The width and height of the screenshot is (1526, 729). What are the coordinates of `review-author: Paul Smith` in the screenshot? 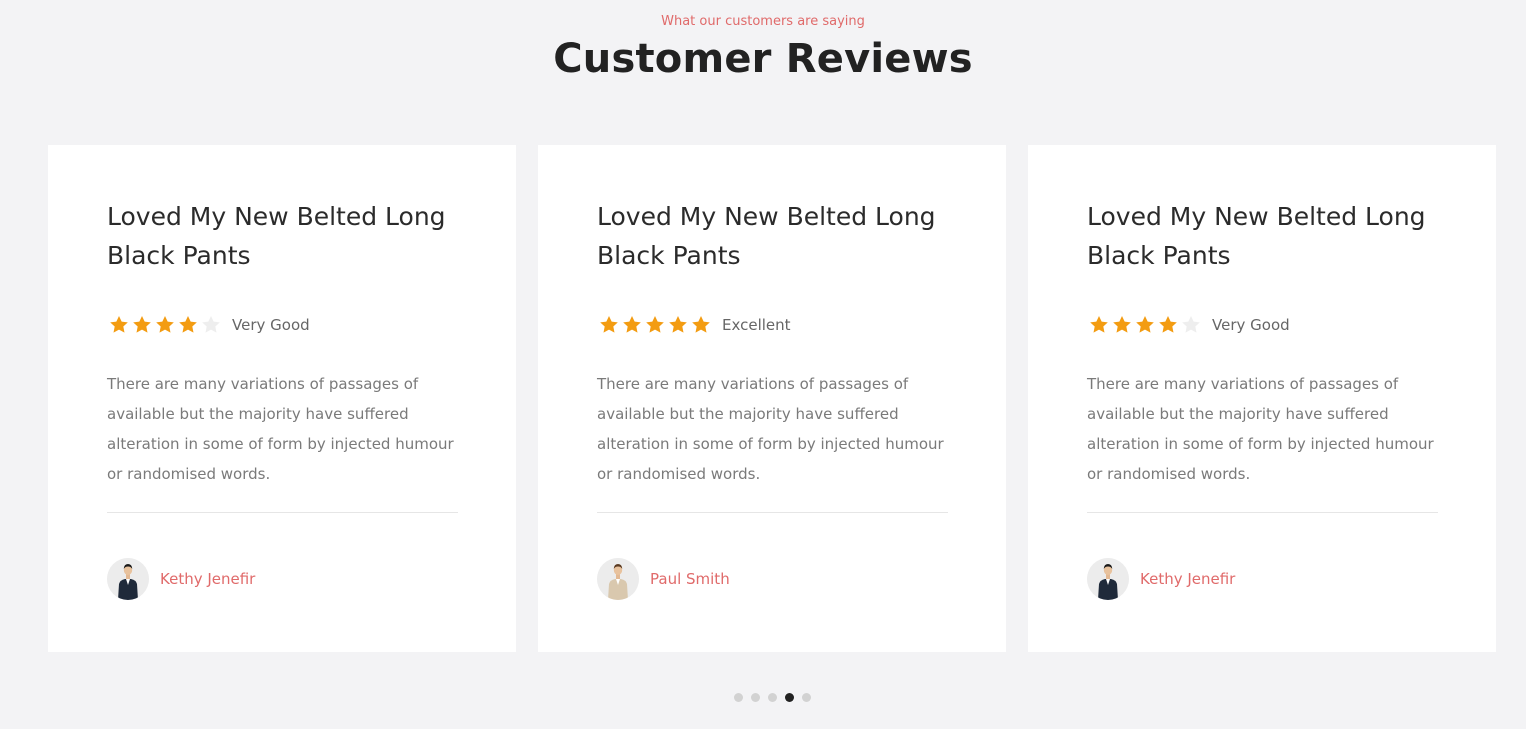 It's located at (663, 579).